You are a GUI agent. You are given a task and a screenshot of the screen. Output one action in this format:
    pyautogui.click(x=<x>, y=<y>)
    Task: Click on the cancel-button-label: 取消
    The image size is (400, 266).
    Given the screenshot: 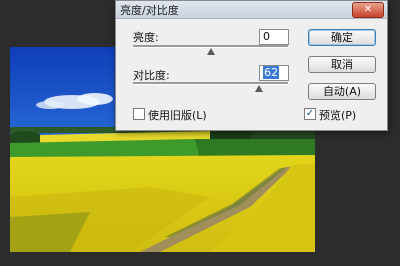 What is the action you would take?
    pyautogui.click(x=342, y=64)
    